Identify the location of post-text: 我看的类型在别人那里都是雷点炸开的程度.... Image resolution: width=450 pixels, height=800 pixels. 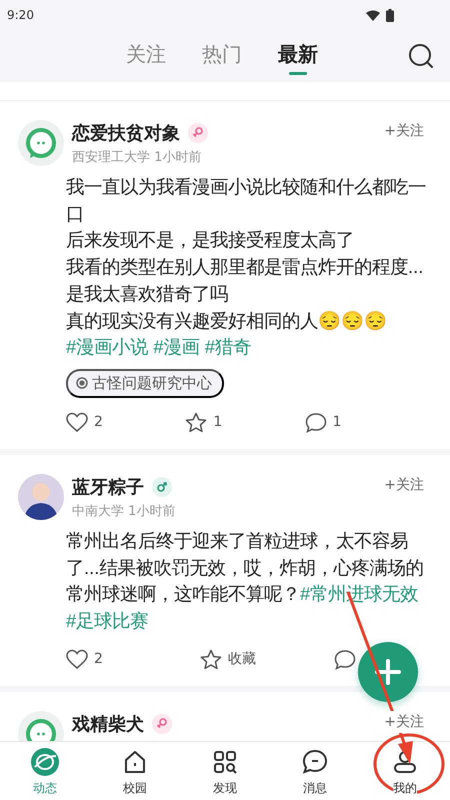
(245, 267).